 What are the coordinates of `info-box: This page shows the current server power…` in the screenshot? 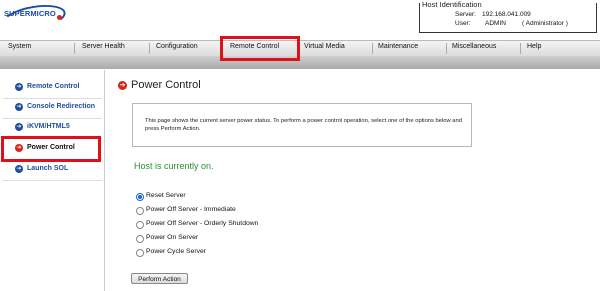 It's located at (302, 125).